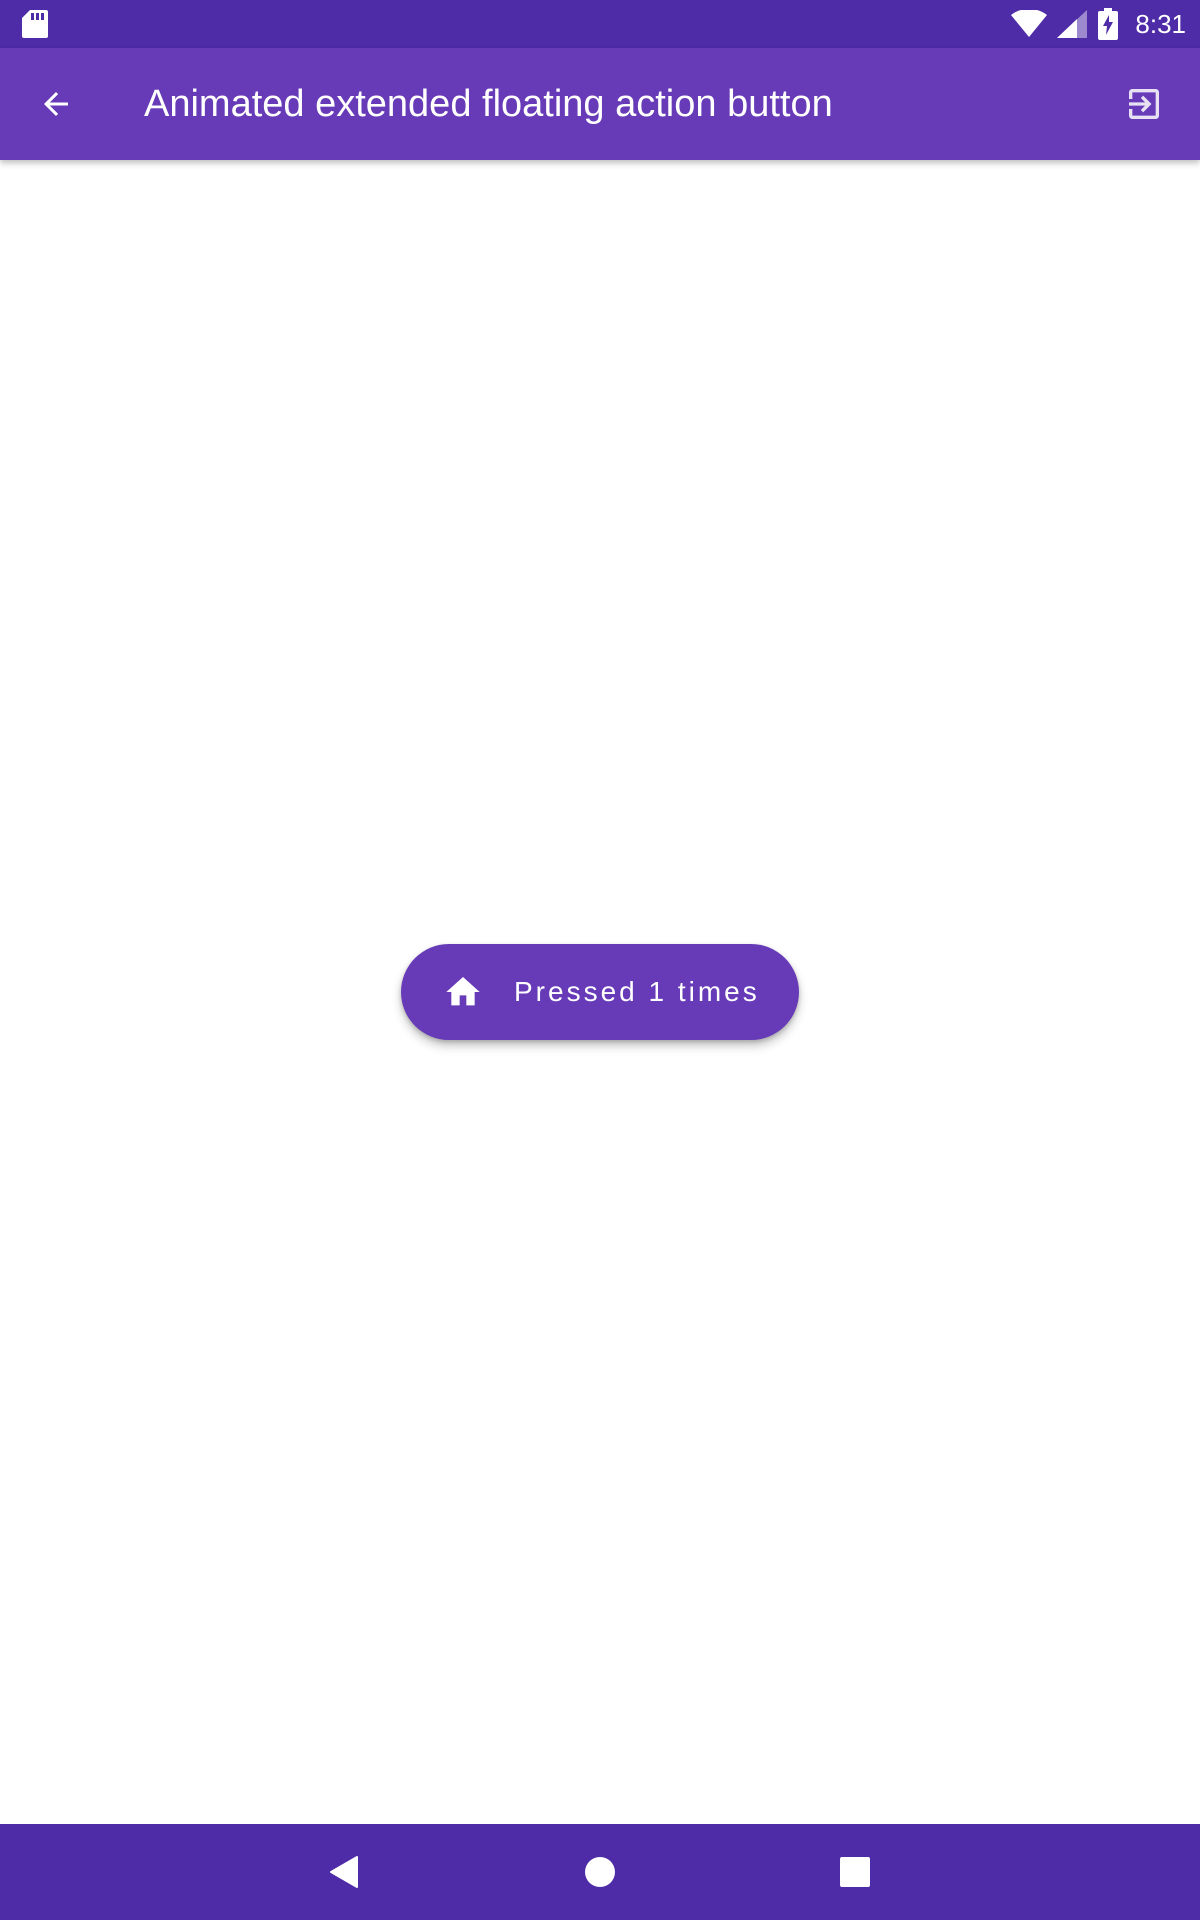 The height and width of the screenshot is (1920, 1200). Describe the element at coordinates (1072, 24) in the screenshot. I see `cell-signal-icon` at that location.